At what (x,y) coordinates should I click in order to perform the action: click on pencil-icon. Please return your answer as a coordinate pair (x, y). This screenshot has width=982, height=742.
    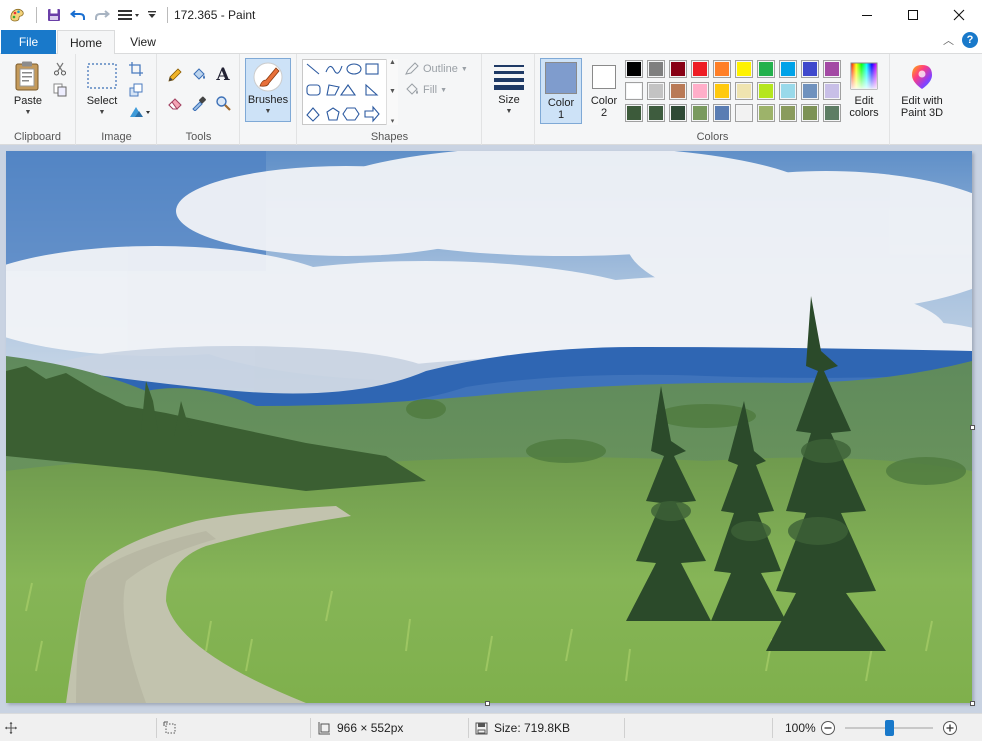
    Looking at the image, I should click on (175, 75).